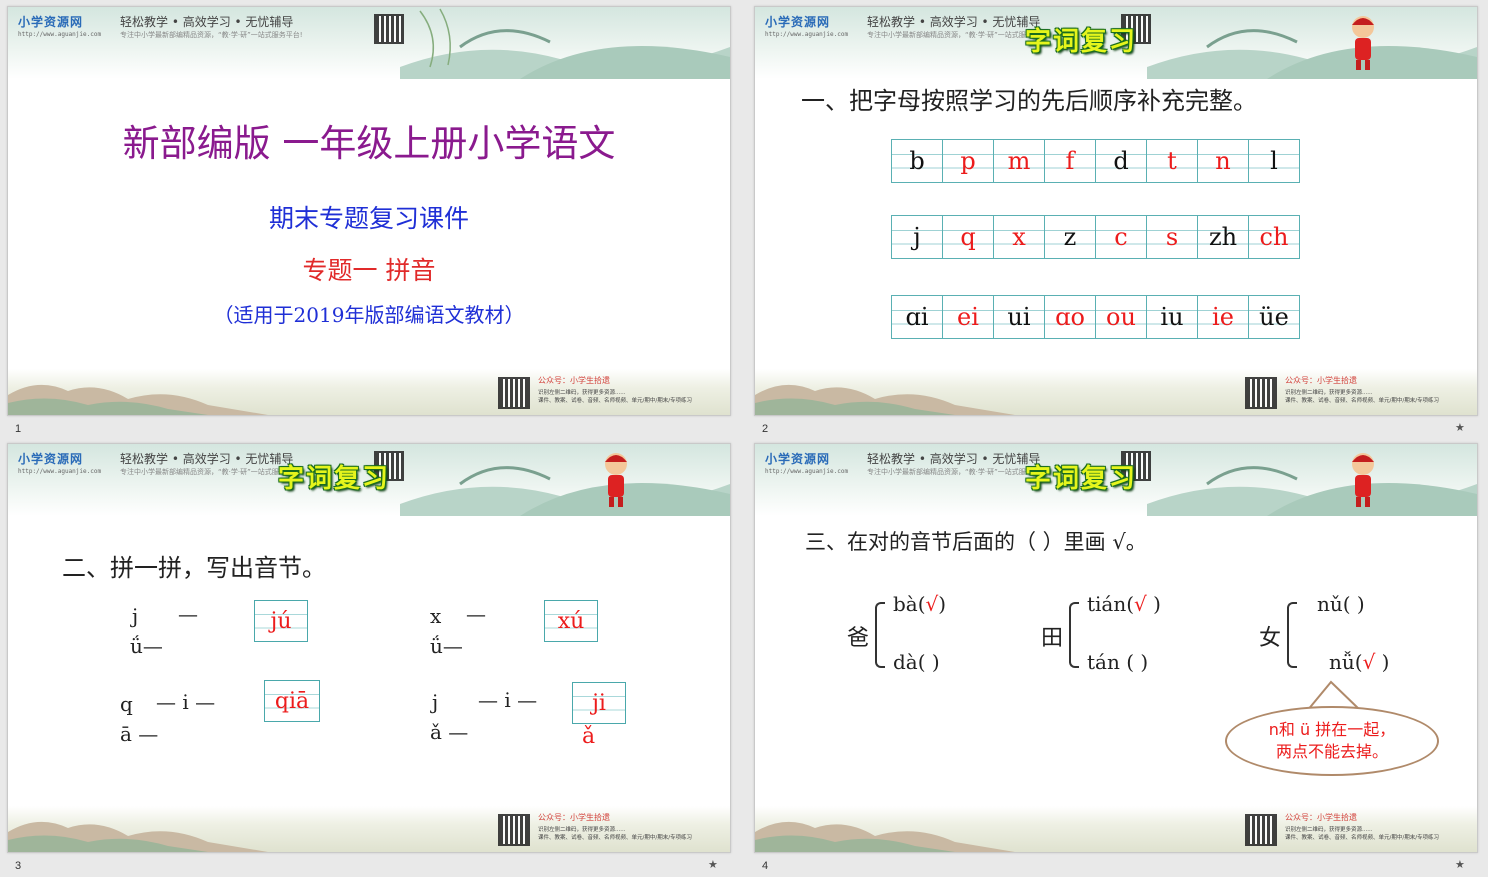  I want to click on letter-cell: s, so click(1172, 237).